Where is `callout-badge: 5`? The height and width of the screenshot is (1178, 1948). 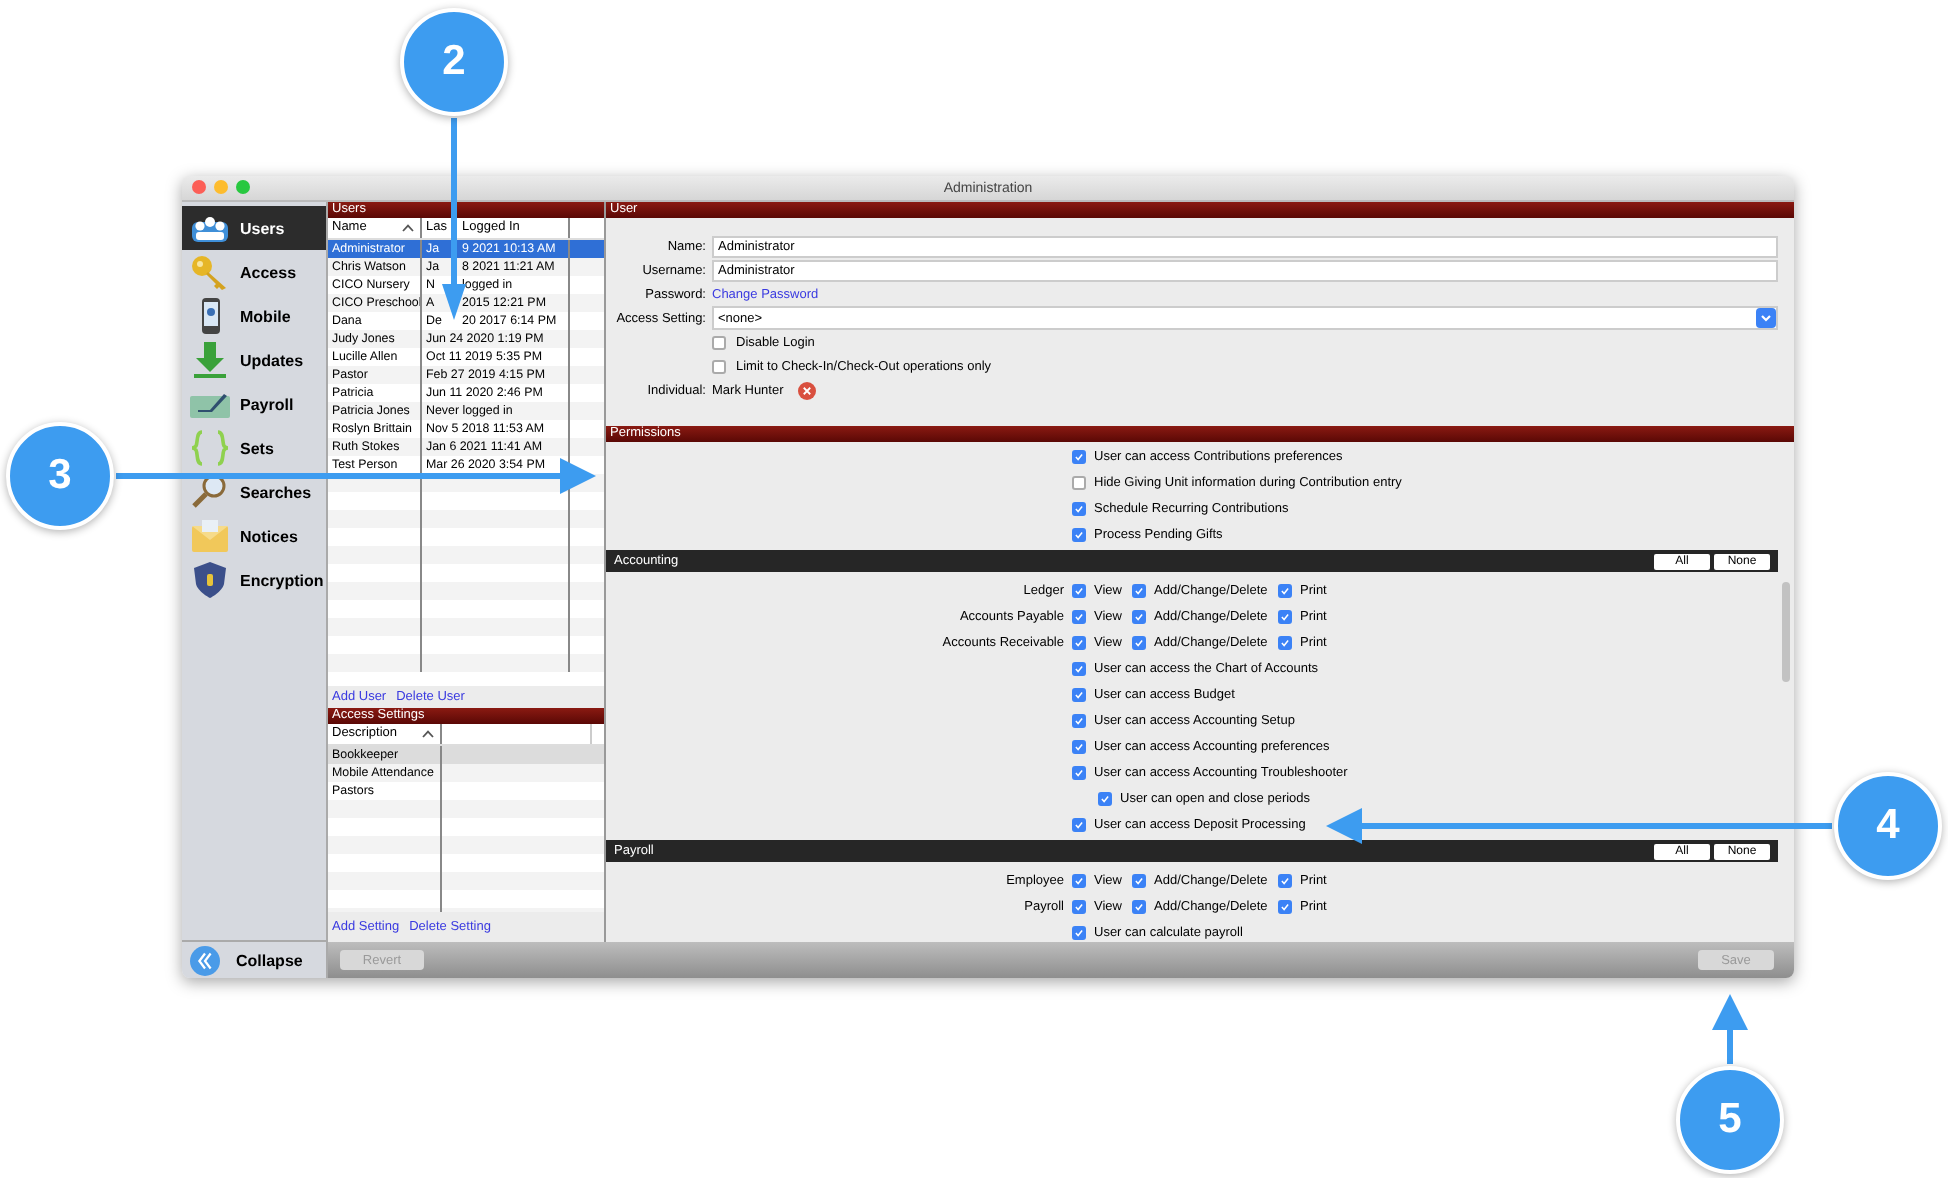 callout-badge: 5 is located at coordinates (1730, 1120).